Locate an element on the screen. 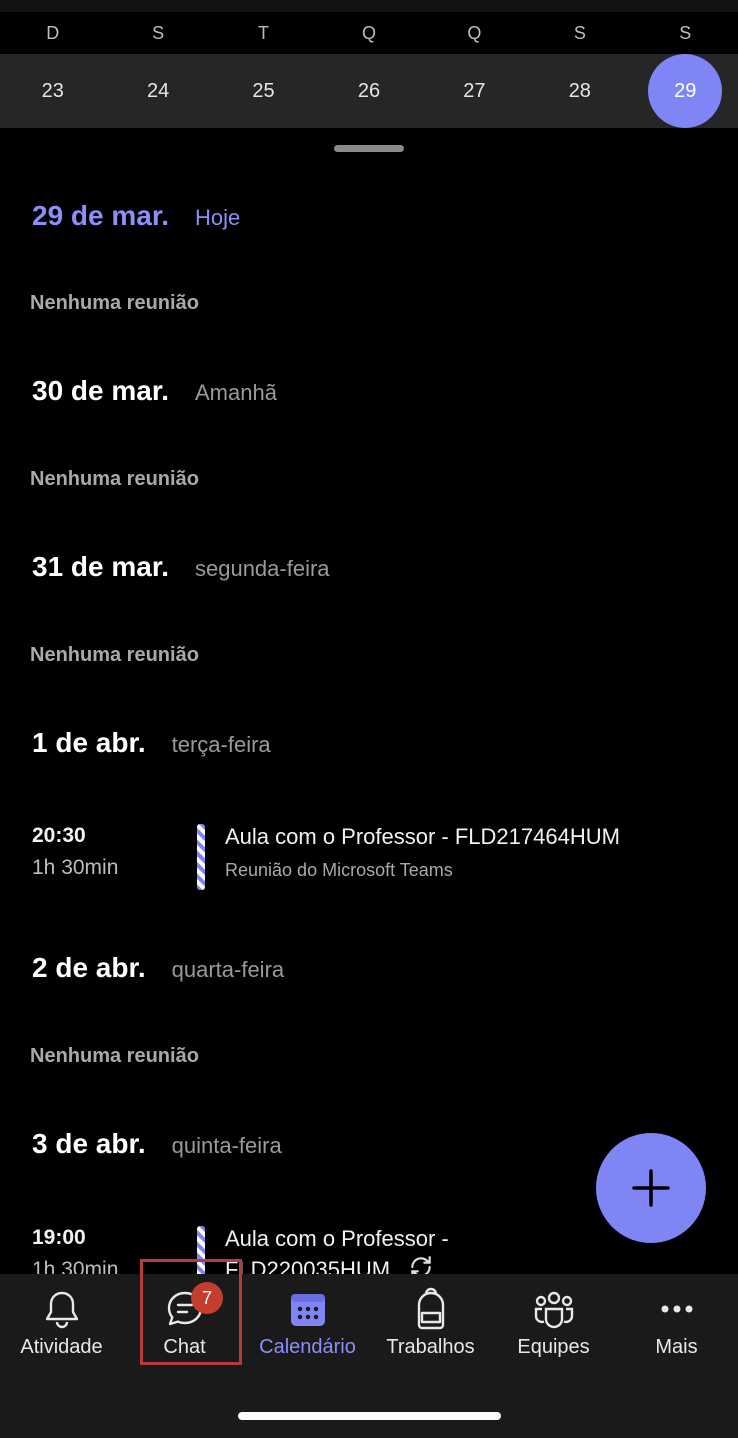 The width and height of the screenshot is (738, 1438). date-cell-selected: 29 is located at coordinates (685, 91).